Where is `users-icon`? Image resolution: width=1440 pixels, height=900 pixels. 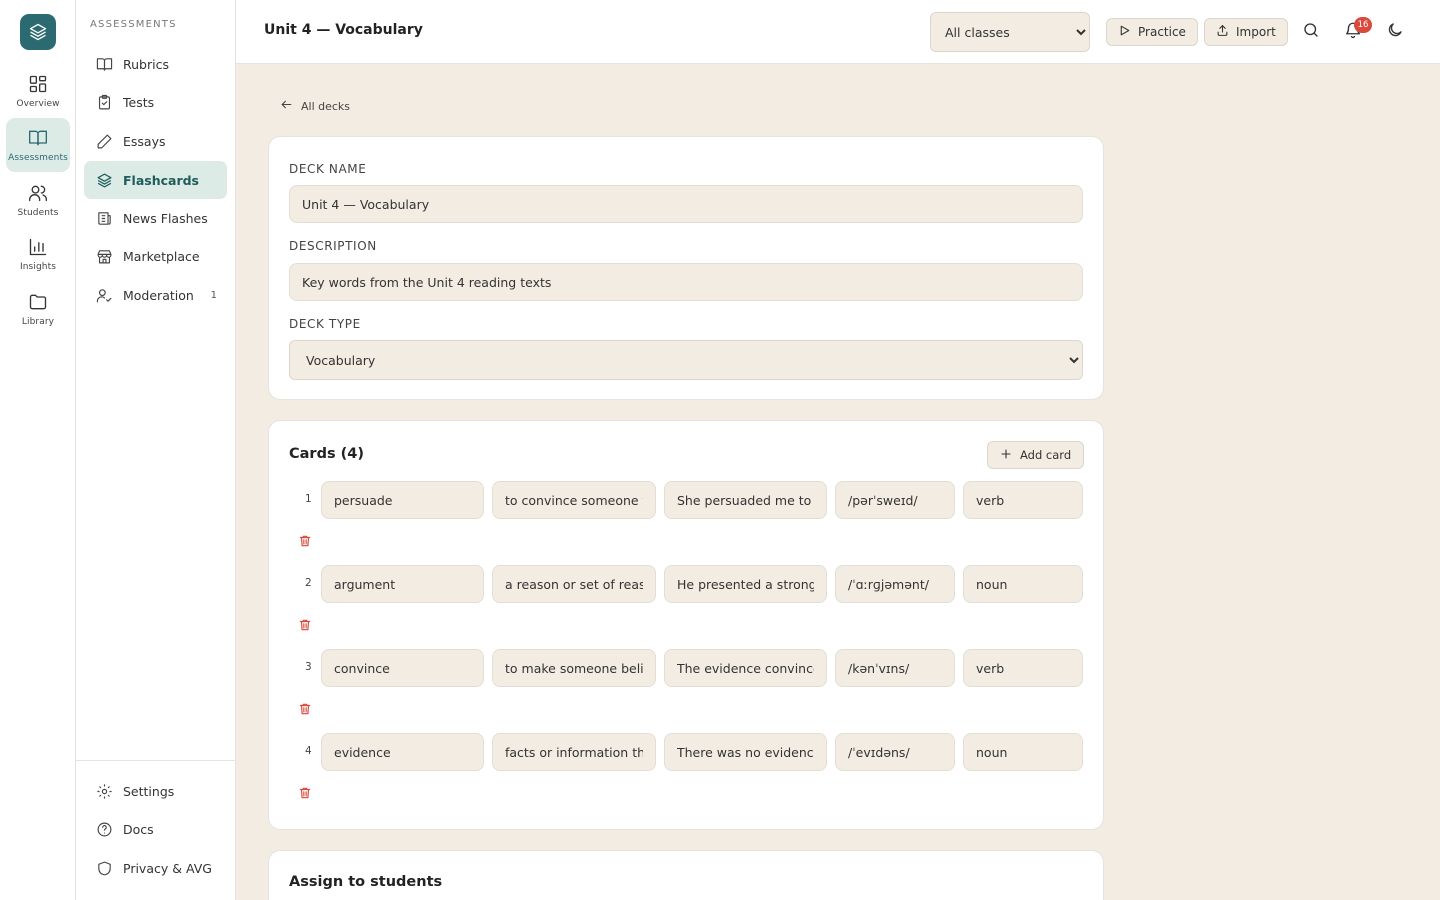 users-icon is located at coordinates (38, 193).